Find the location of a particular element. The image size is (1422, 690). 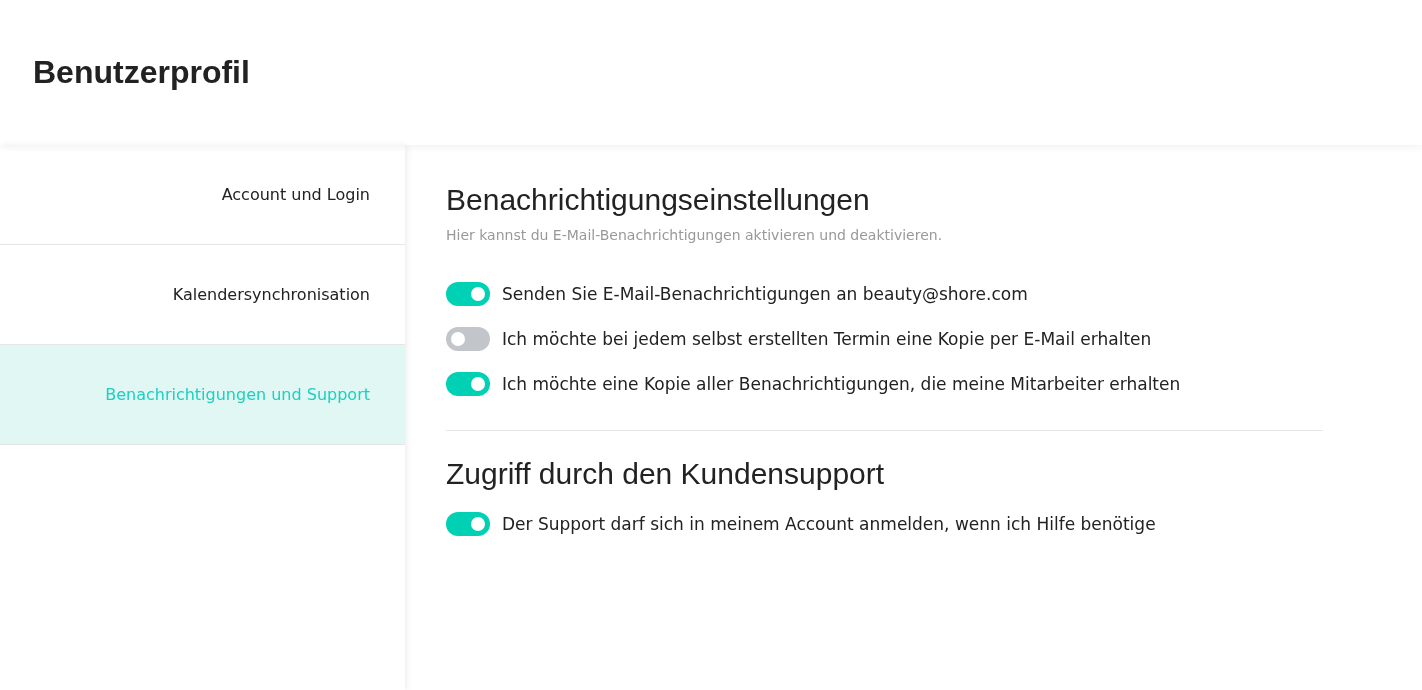

toggle-label: Senden Sie E-Mail-Benachrichtigungen an beauty@shore.com is located at coordinates (765, 293).